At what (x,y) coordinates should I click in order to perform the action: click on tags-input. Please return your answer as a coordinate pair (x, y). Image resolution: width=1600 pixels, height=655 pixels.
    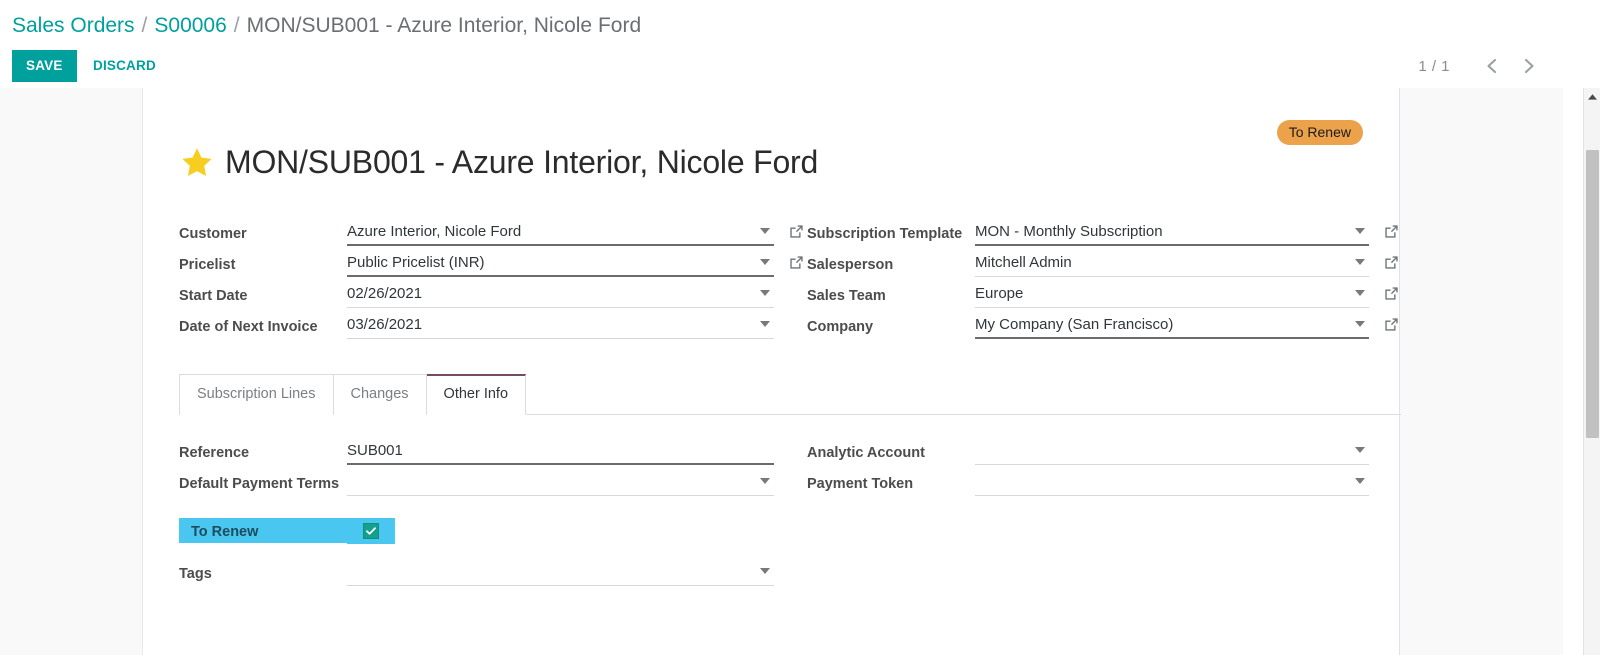
    Looking at the image, I should click on (560, 572).